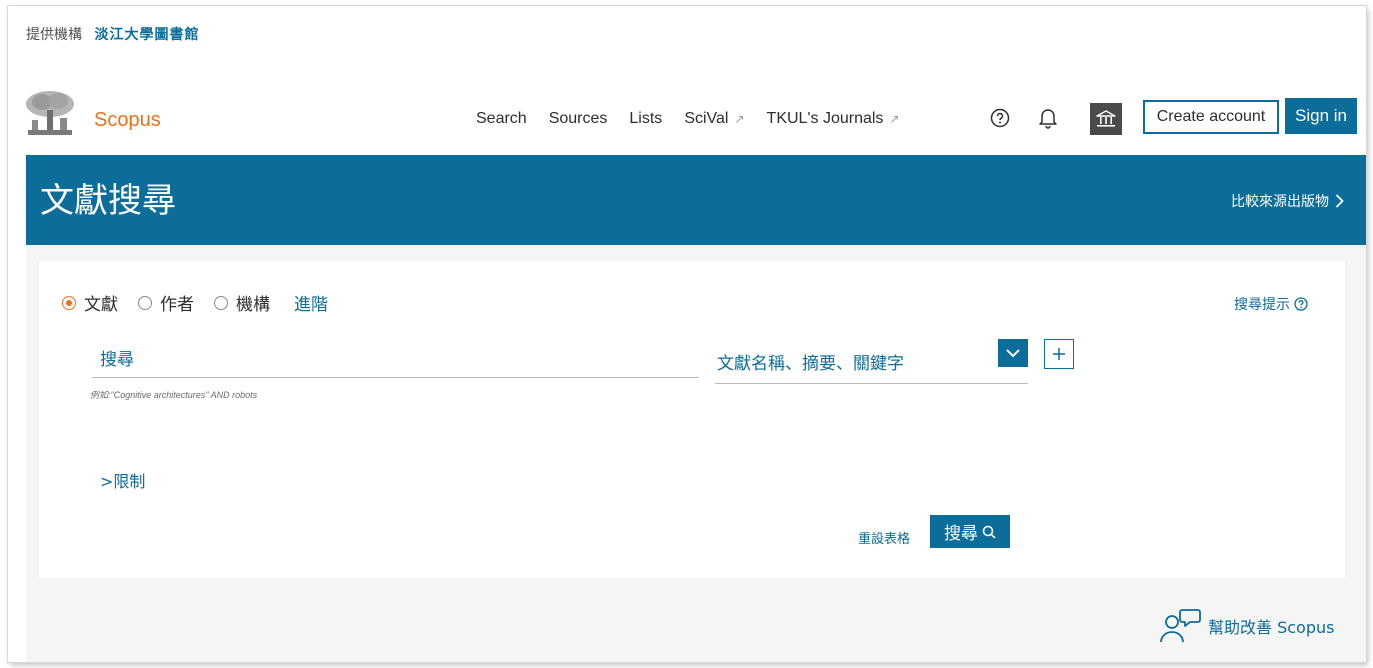 The image size is (1373, 668). Describe the element at coordinates (195, 302) in the screenshot. I see `search-type-group: 文獻 作者 機構 進階` at that location.